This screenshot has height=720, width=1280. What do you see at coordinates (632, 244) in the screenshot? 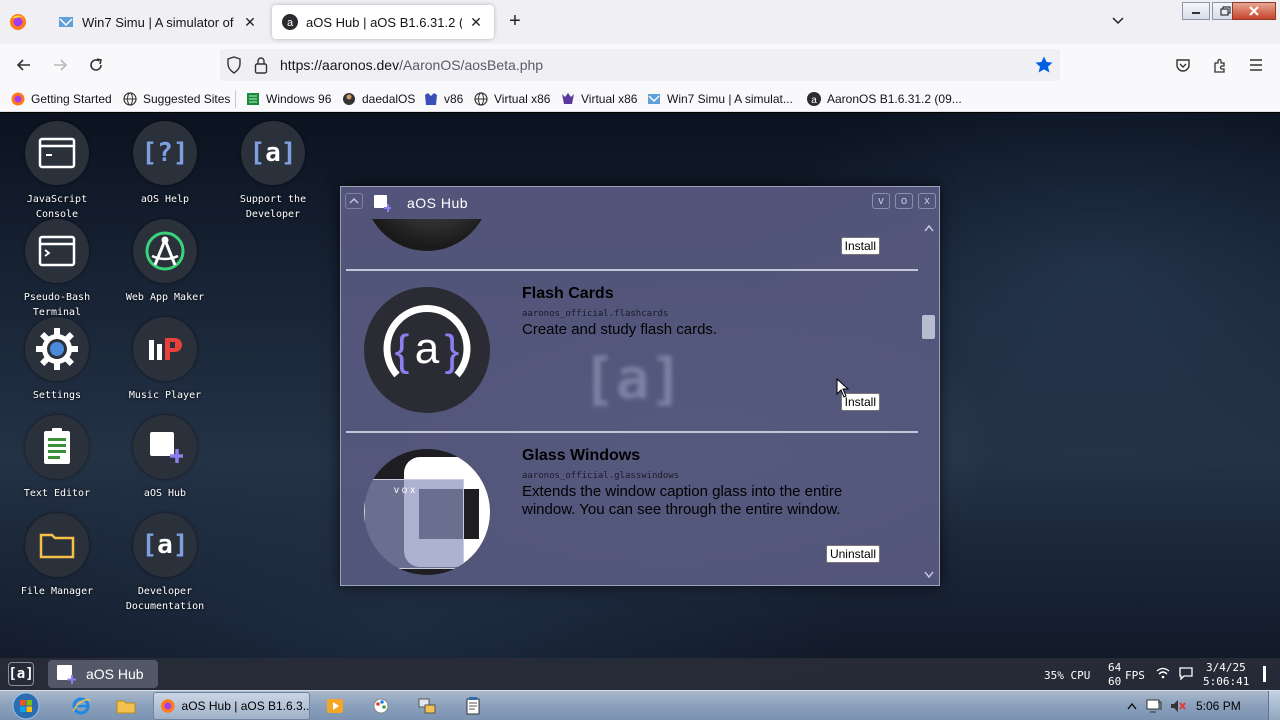
I see `app-listing: Install` at bounding box center [632, 244].